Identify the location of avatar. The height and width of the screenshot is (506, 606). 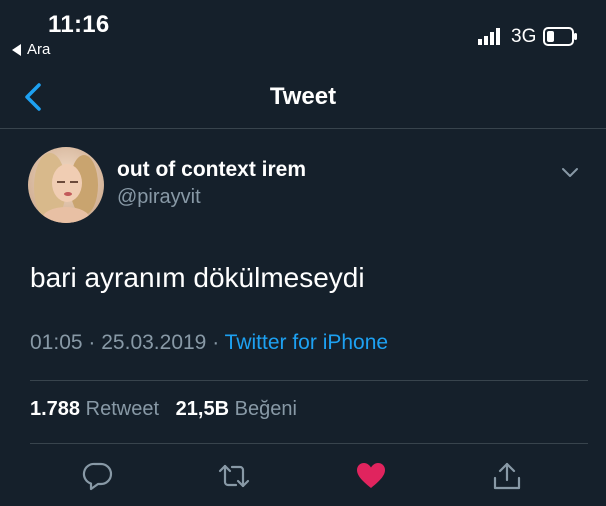
(66, 185).